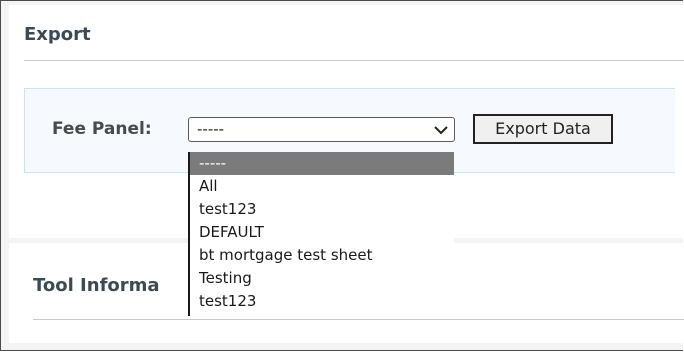 This screenshot has width=684, height=352. What do you see at coordinates (322, 255) in the screenshot?
I see `dropdown-option: bt mortgage test sheet` at bounding box center [322, 255].